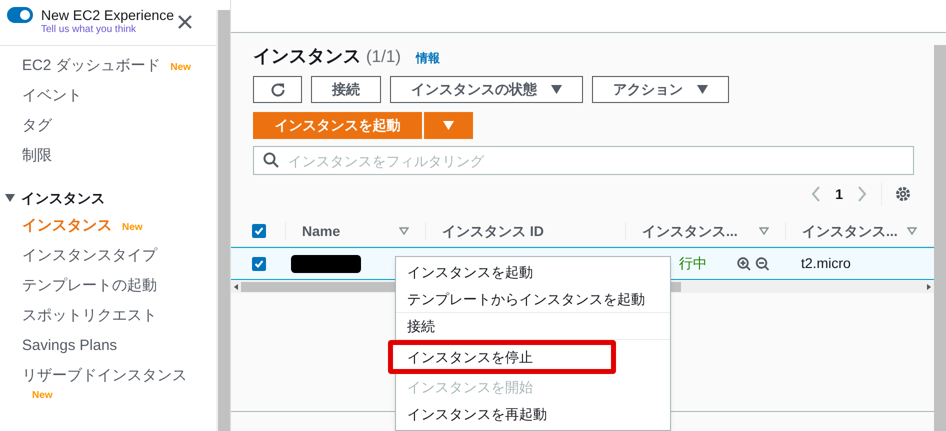  I want to click on instance-count: (1/1), so click(383, 57).